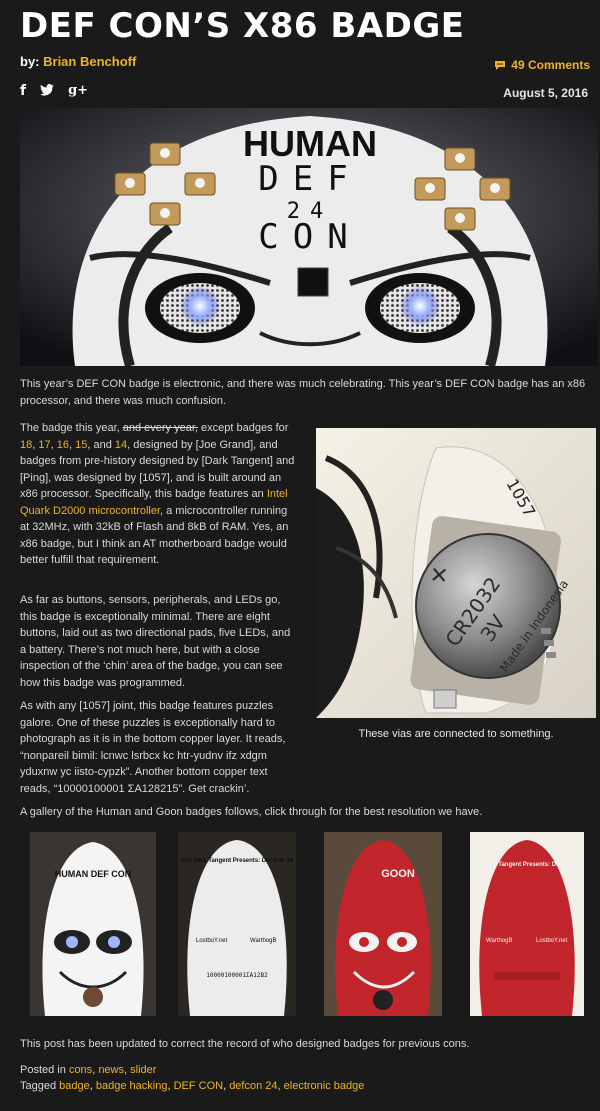 The image size is (600, 1111). I want to click on category-link-slider: slider, so click(143, 1070).